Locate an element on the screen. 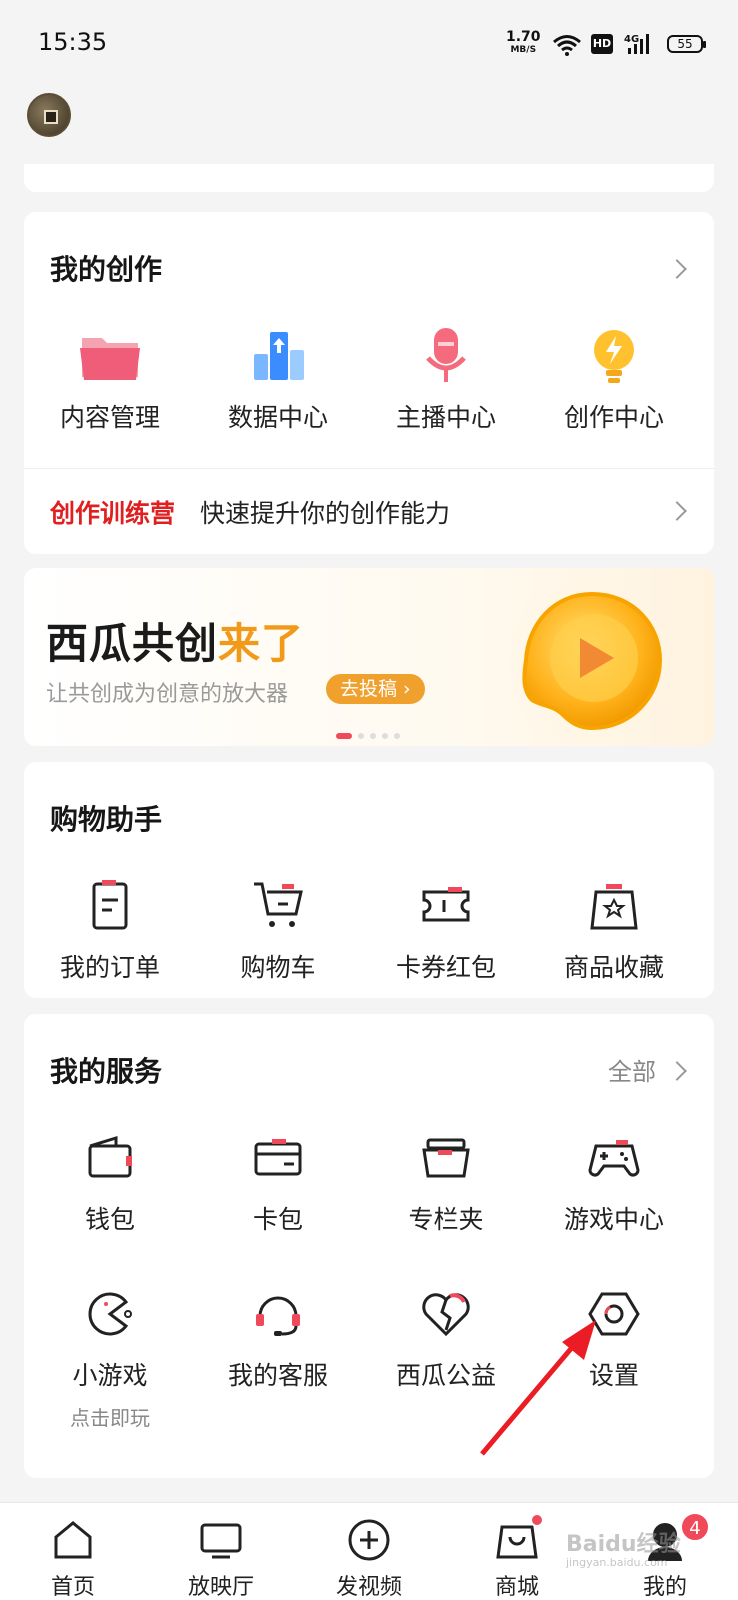 This screenshot has width=738, height=1600. favorite-bag-icon is located at coordinates (614, 907).